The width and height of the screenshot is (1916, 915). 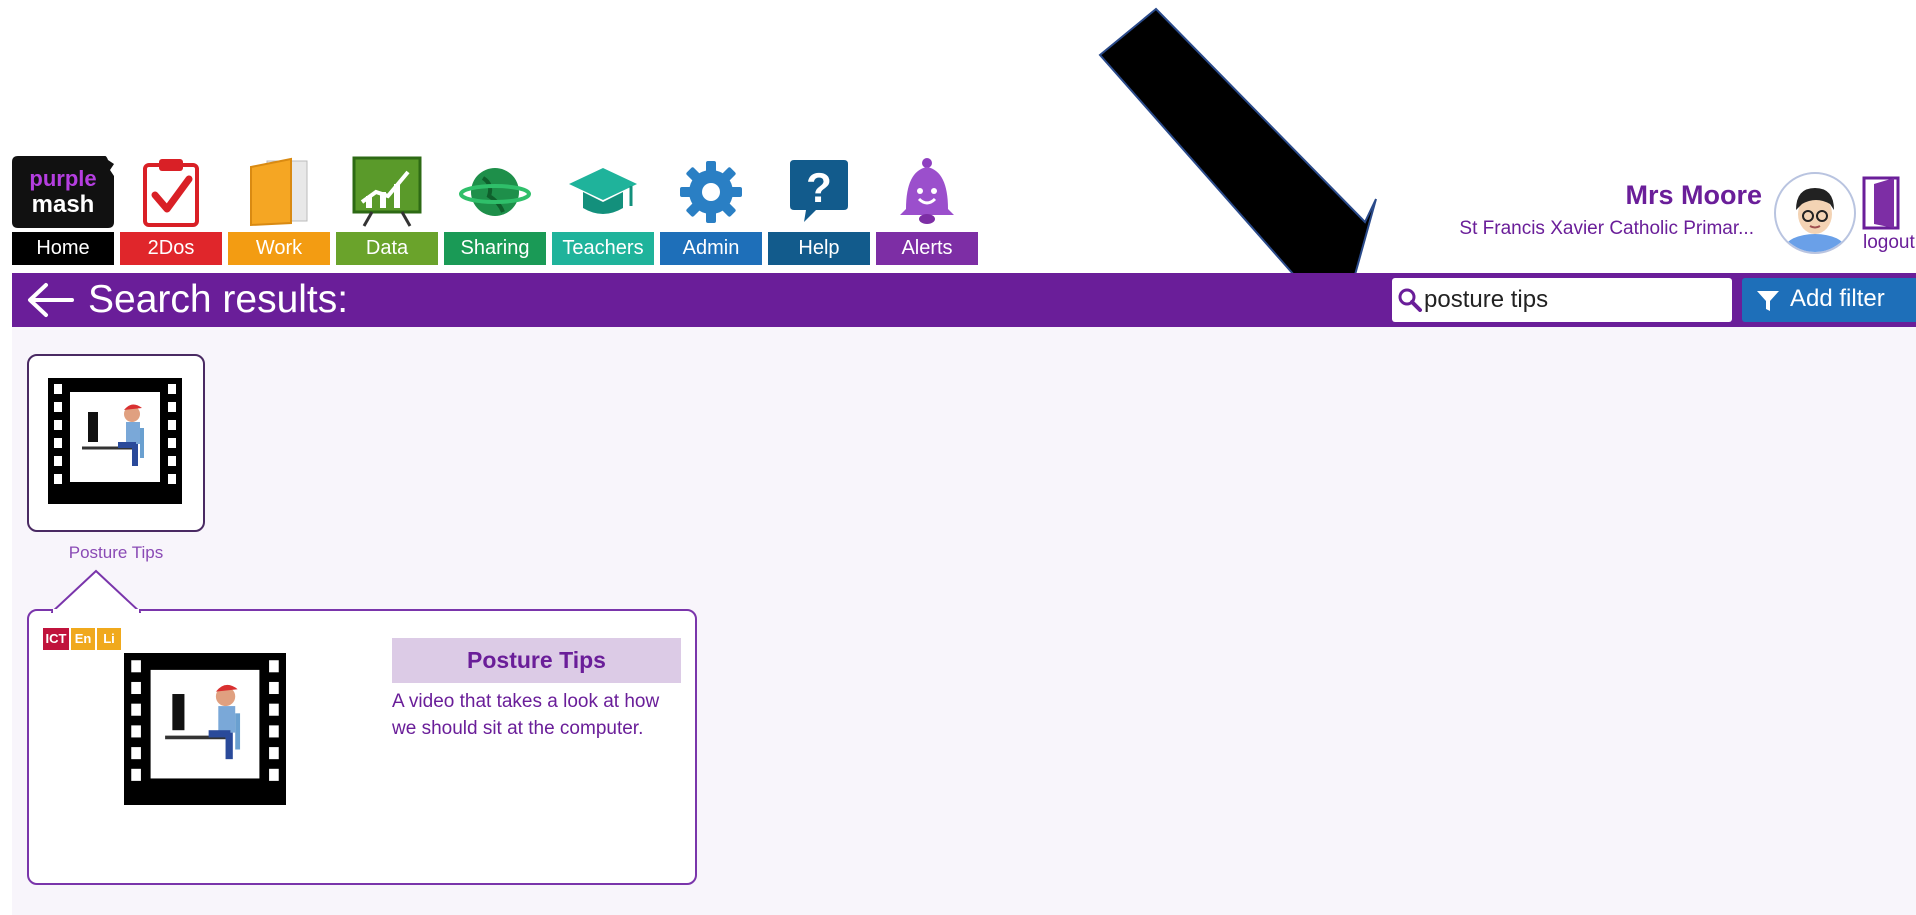 I want to click on nav-home: purple mash Home, so click(x=63, y=208).